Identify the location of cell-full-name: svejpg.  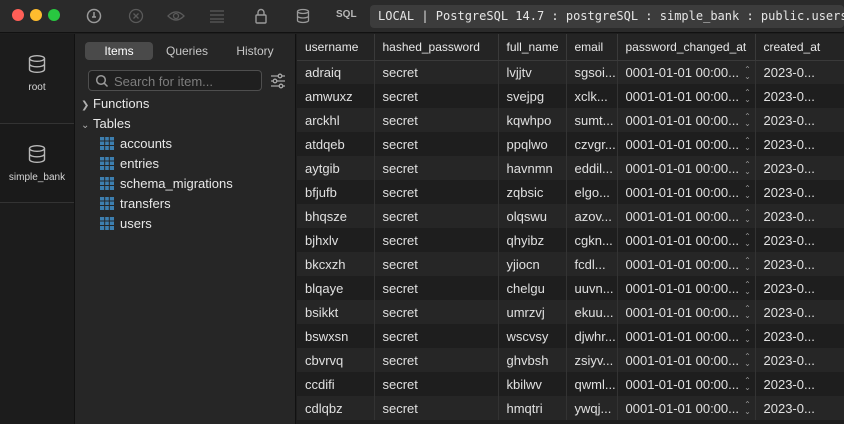
(532, 96).